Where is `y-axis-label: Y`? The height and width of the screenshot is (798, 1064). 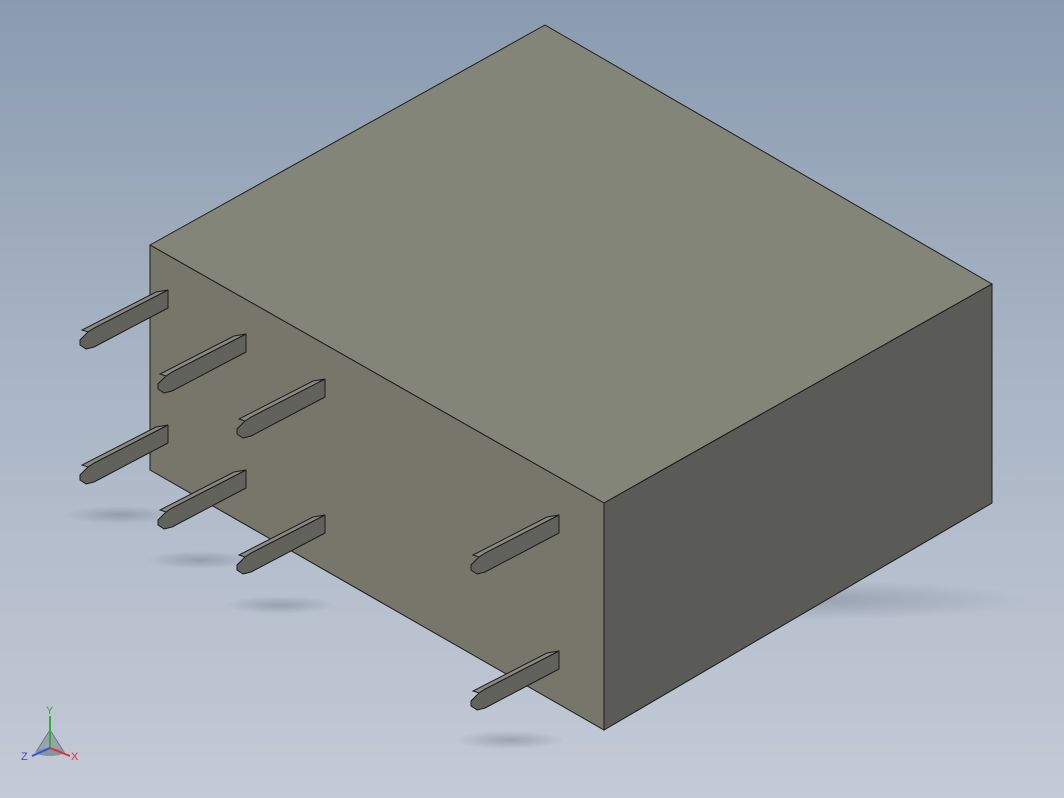 y-axis-label: Y is located at coordinates (50, 711).